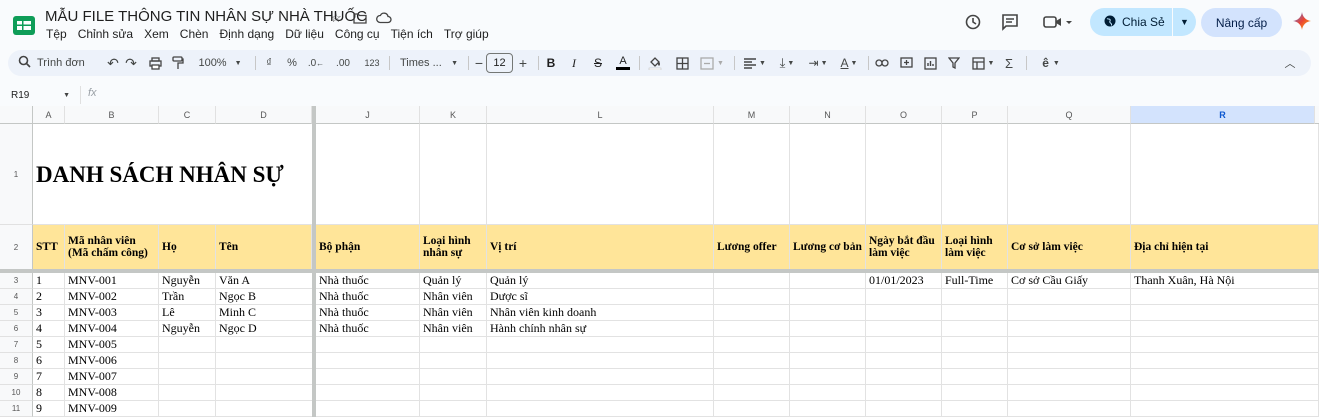 The image size is (1319, 417). I want to click on menu-edit: Chỉnh sửa, so click(108, 34).